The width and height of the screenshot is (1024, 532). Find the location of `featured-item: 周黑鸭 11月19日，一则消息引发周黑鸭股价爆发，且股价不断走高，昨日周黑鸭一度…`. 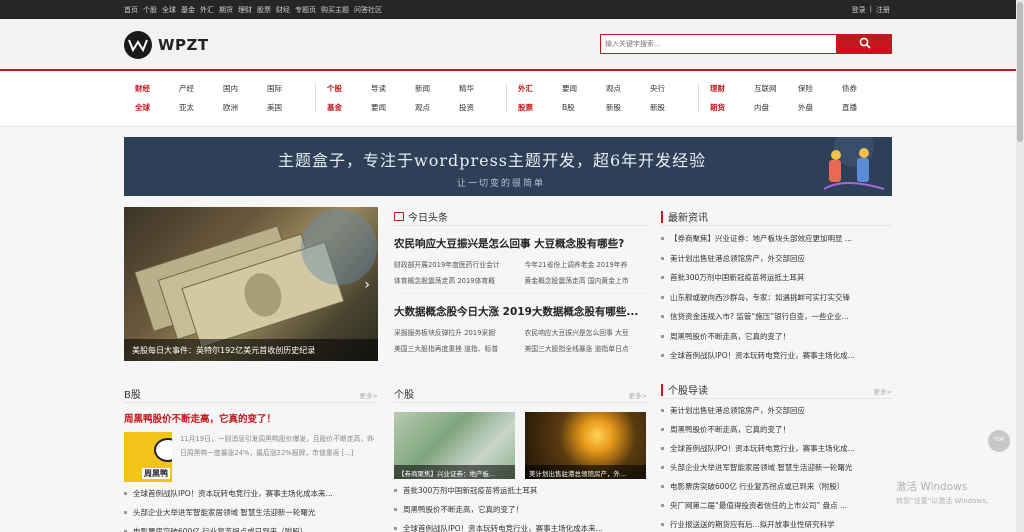

featured-item: 周黑鸭 11月19日，一则消息引发周黑鸭股价爆发，且股价不断走高，昨日周黑鸭一度… is located at coordinates (251, 457).